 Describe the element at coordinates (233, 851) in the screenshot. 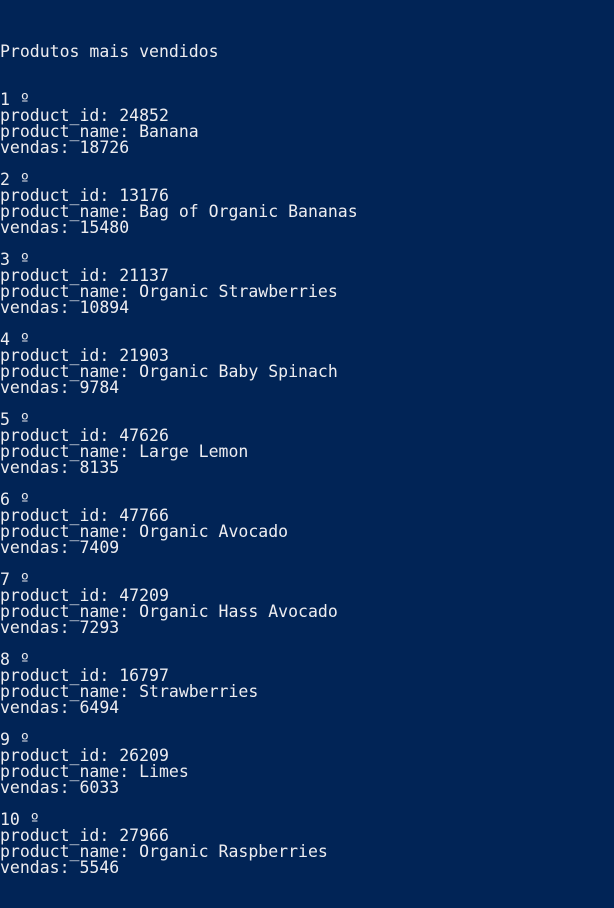

I see `product-name-line-value: Organic Raspberries` at that location.